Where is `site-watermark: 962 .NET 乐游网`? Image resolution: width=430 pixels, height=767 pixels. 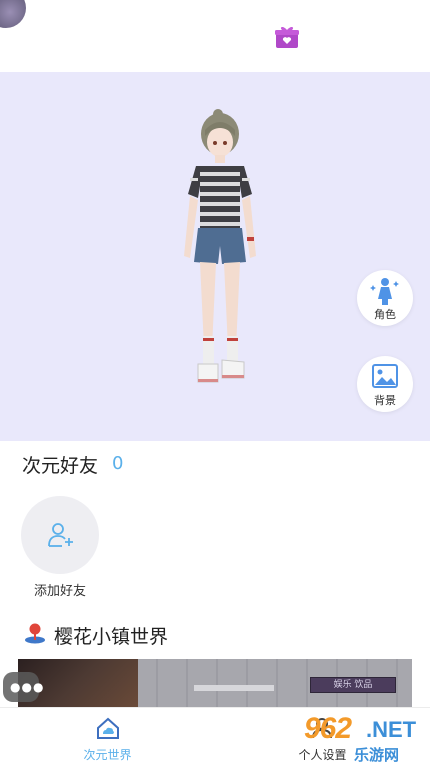 site-watermark: 962 .NET 乐游网 is located at coordinates (360, 738).